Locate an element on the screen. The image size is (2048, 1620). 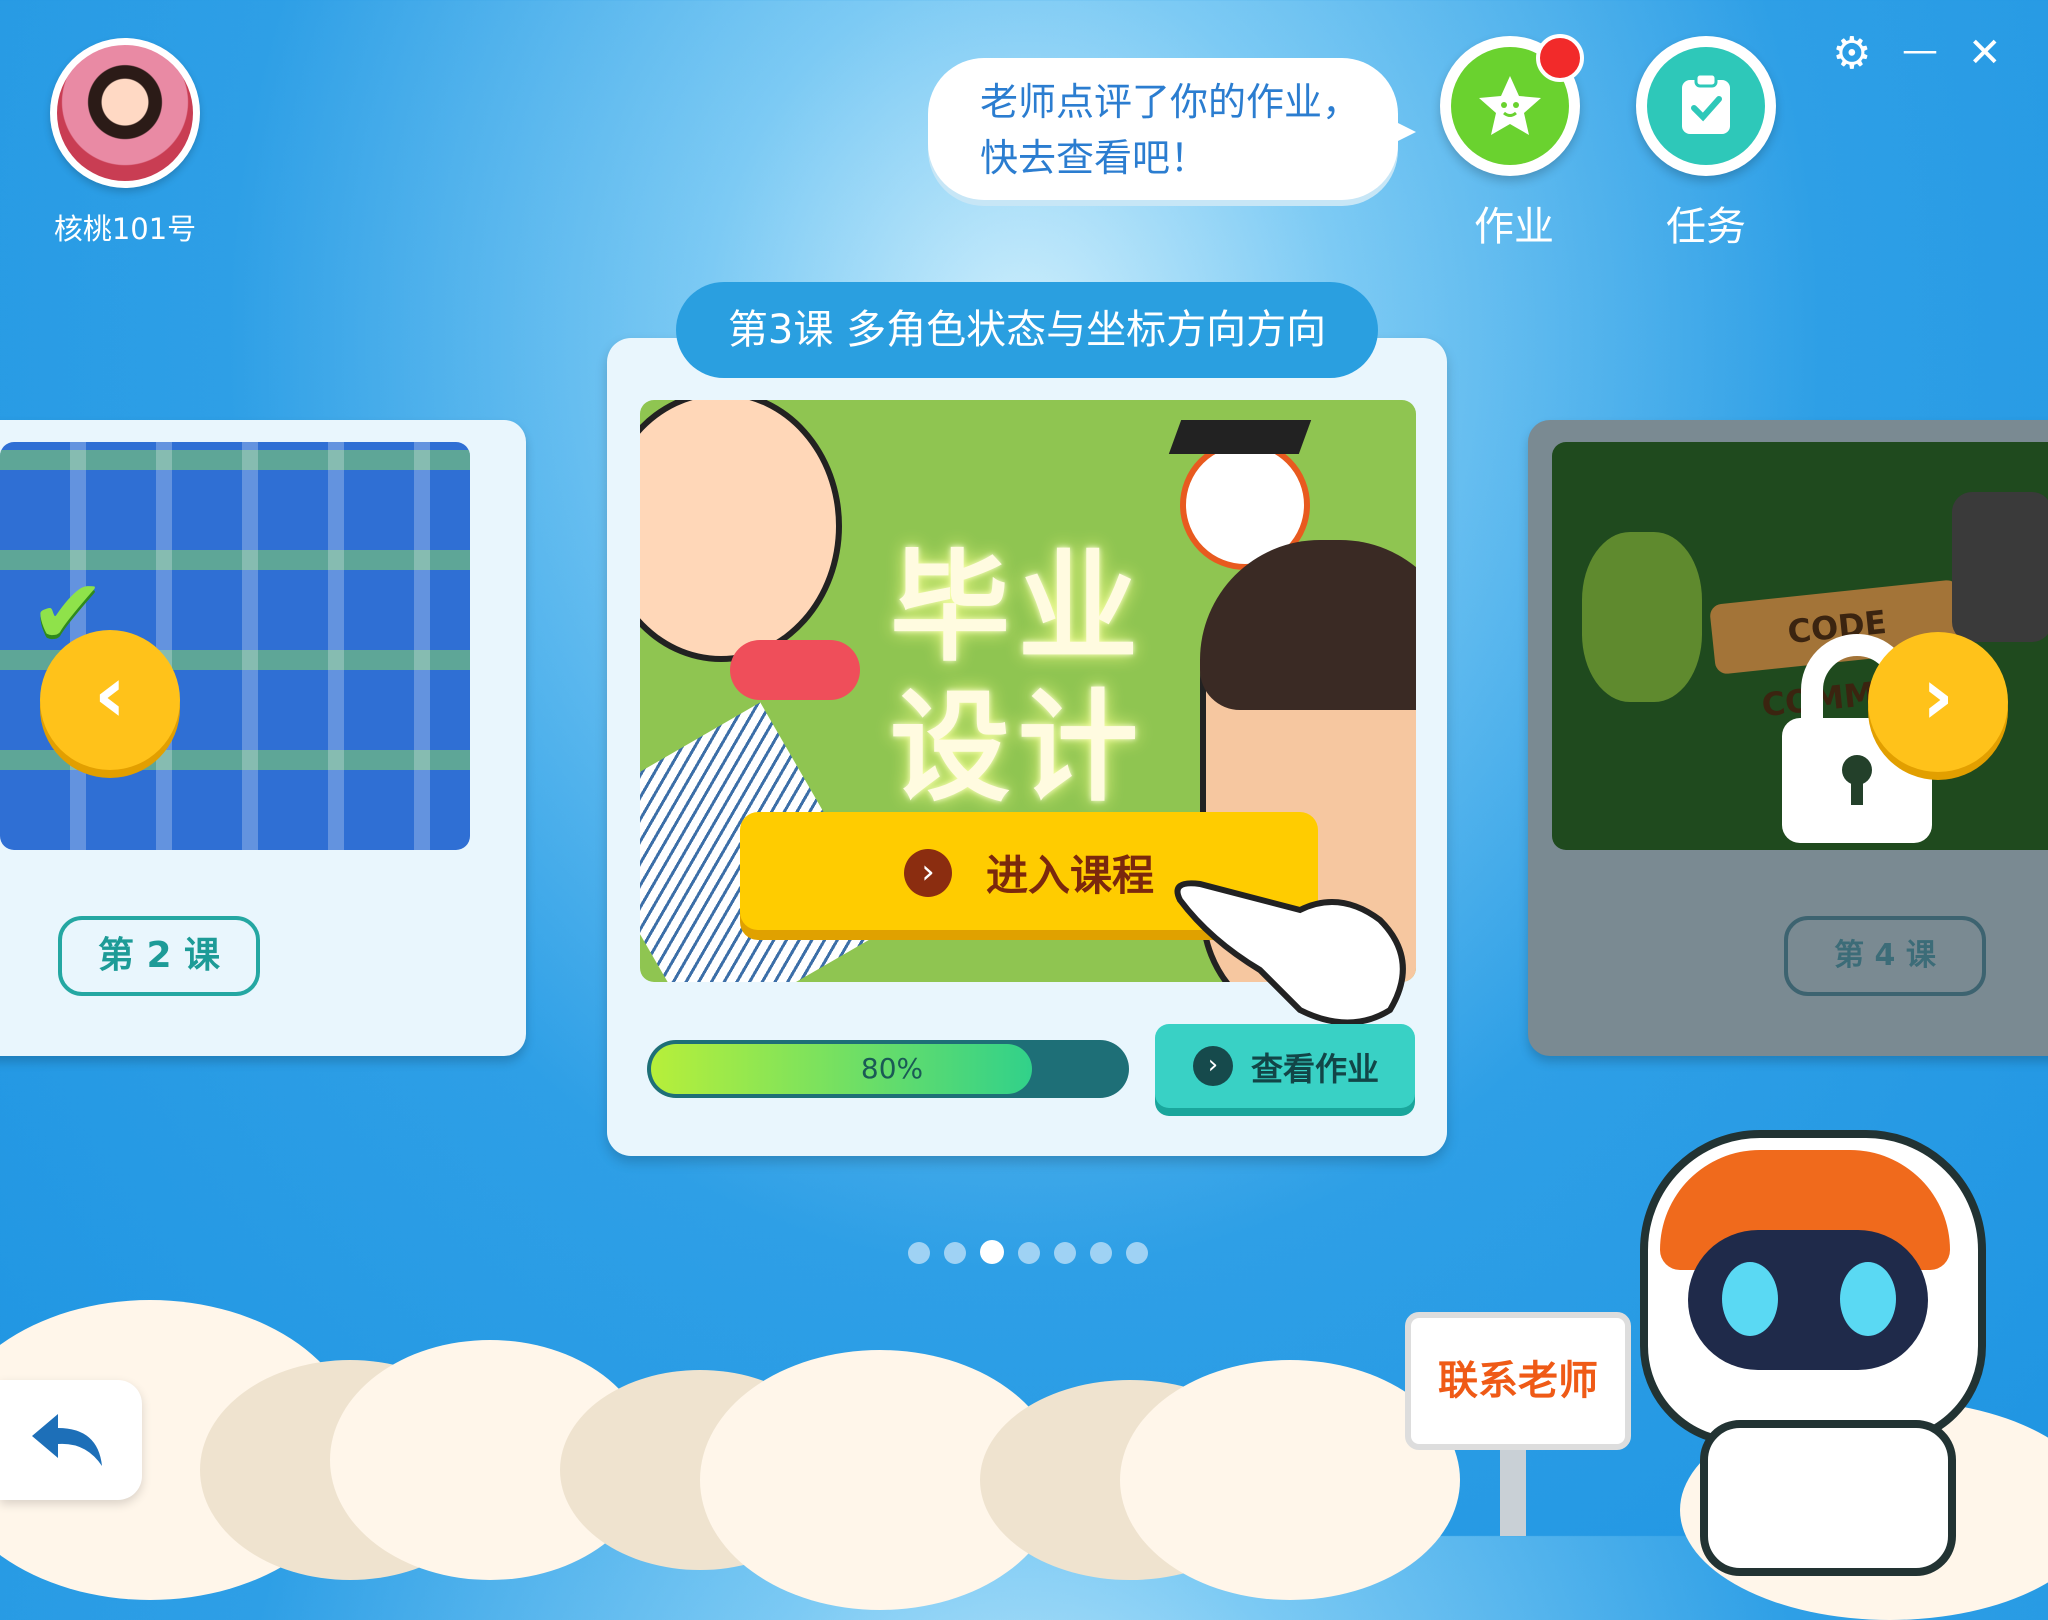
avatar is located at coordinates (125, 113).